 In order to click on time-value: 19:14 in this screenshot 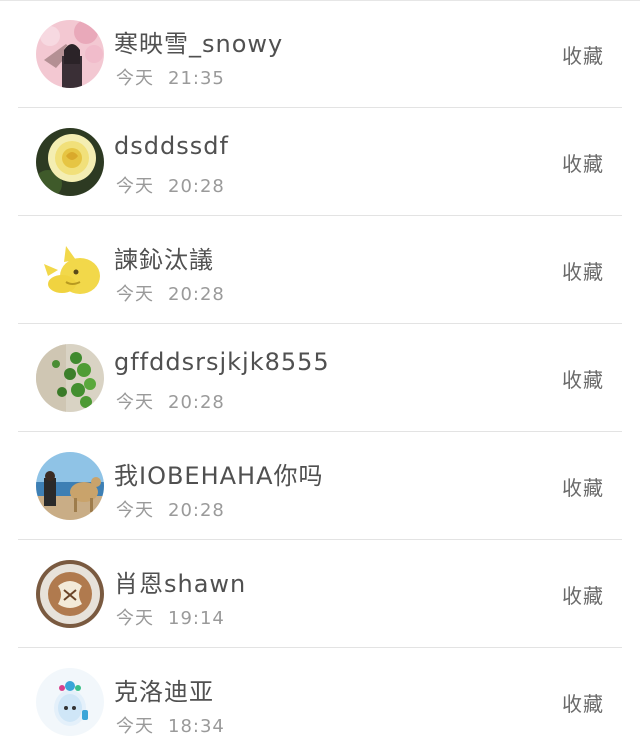, I will do `click(196, 618)`.